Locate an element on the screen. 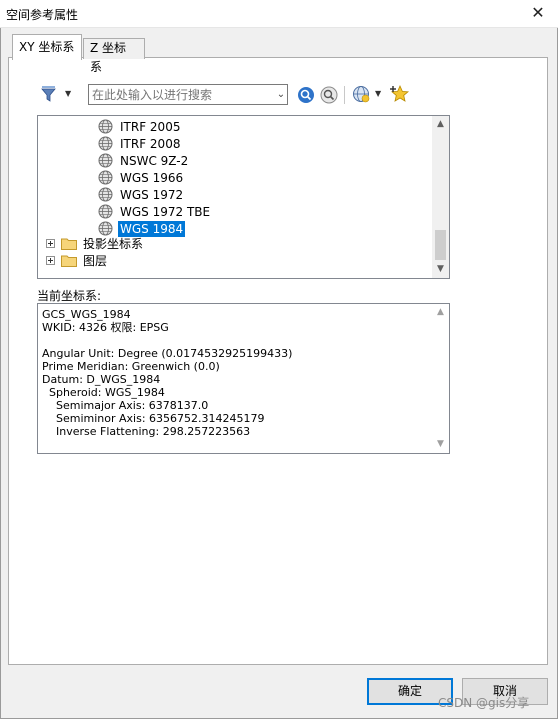 The width and height of the screenshot is (558, 719). filter-button: ▼ is located at coordinates (58, 95).